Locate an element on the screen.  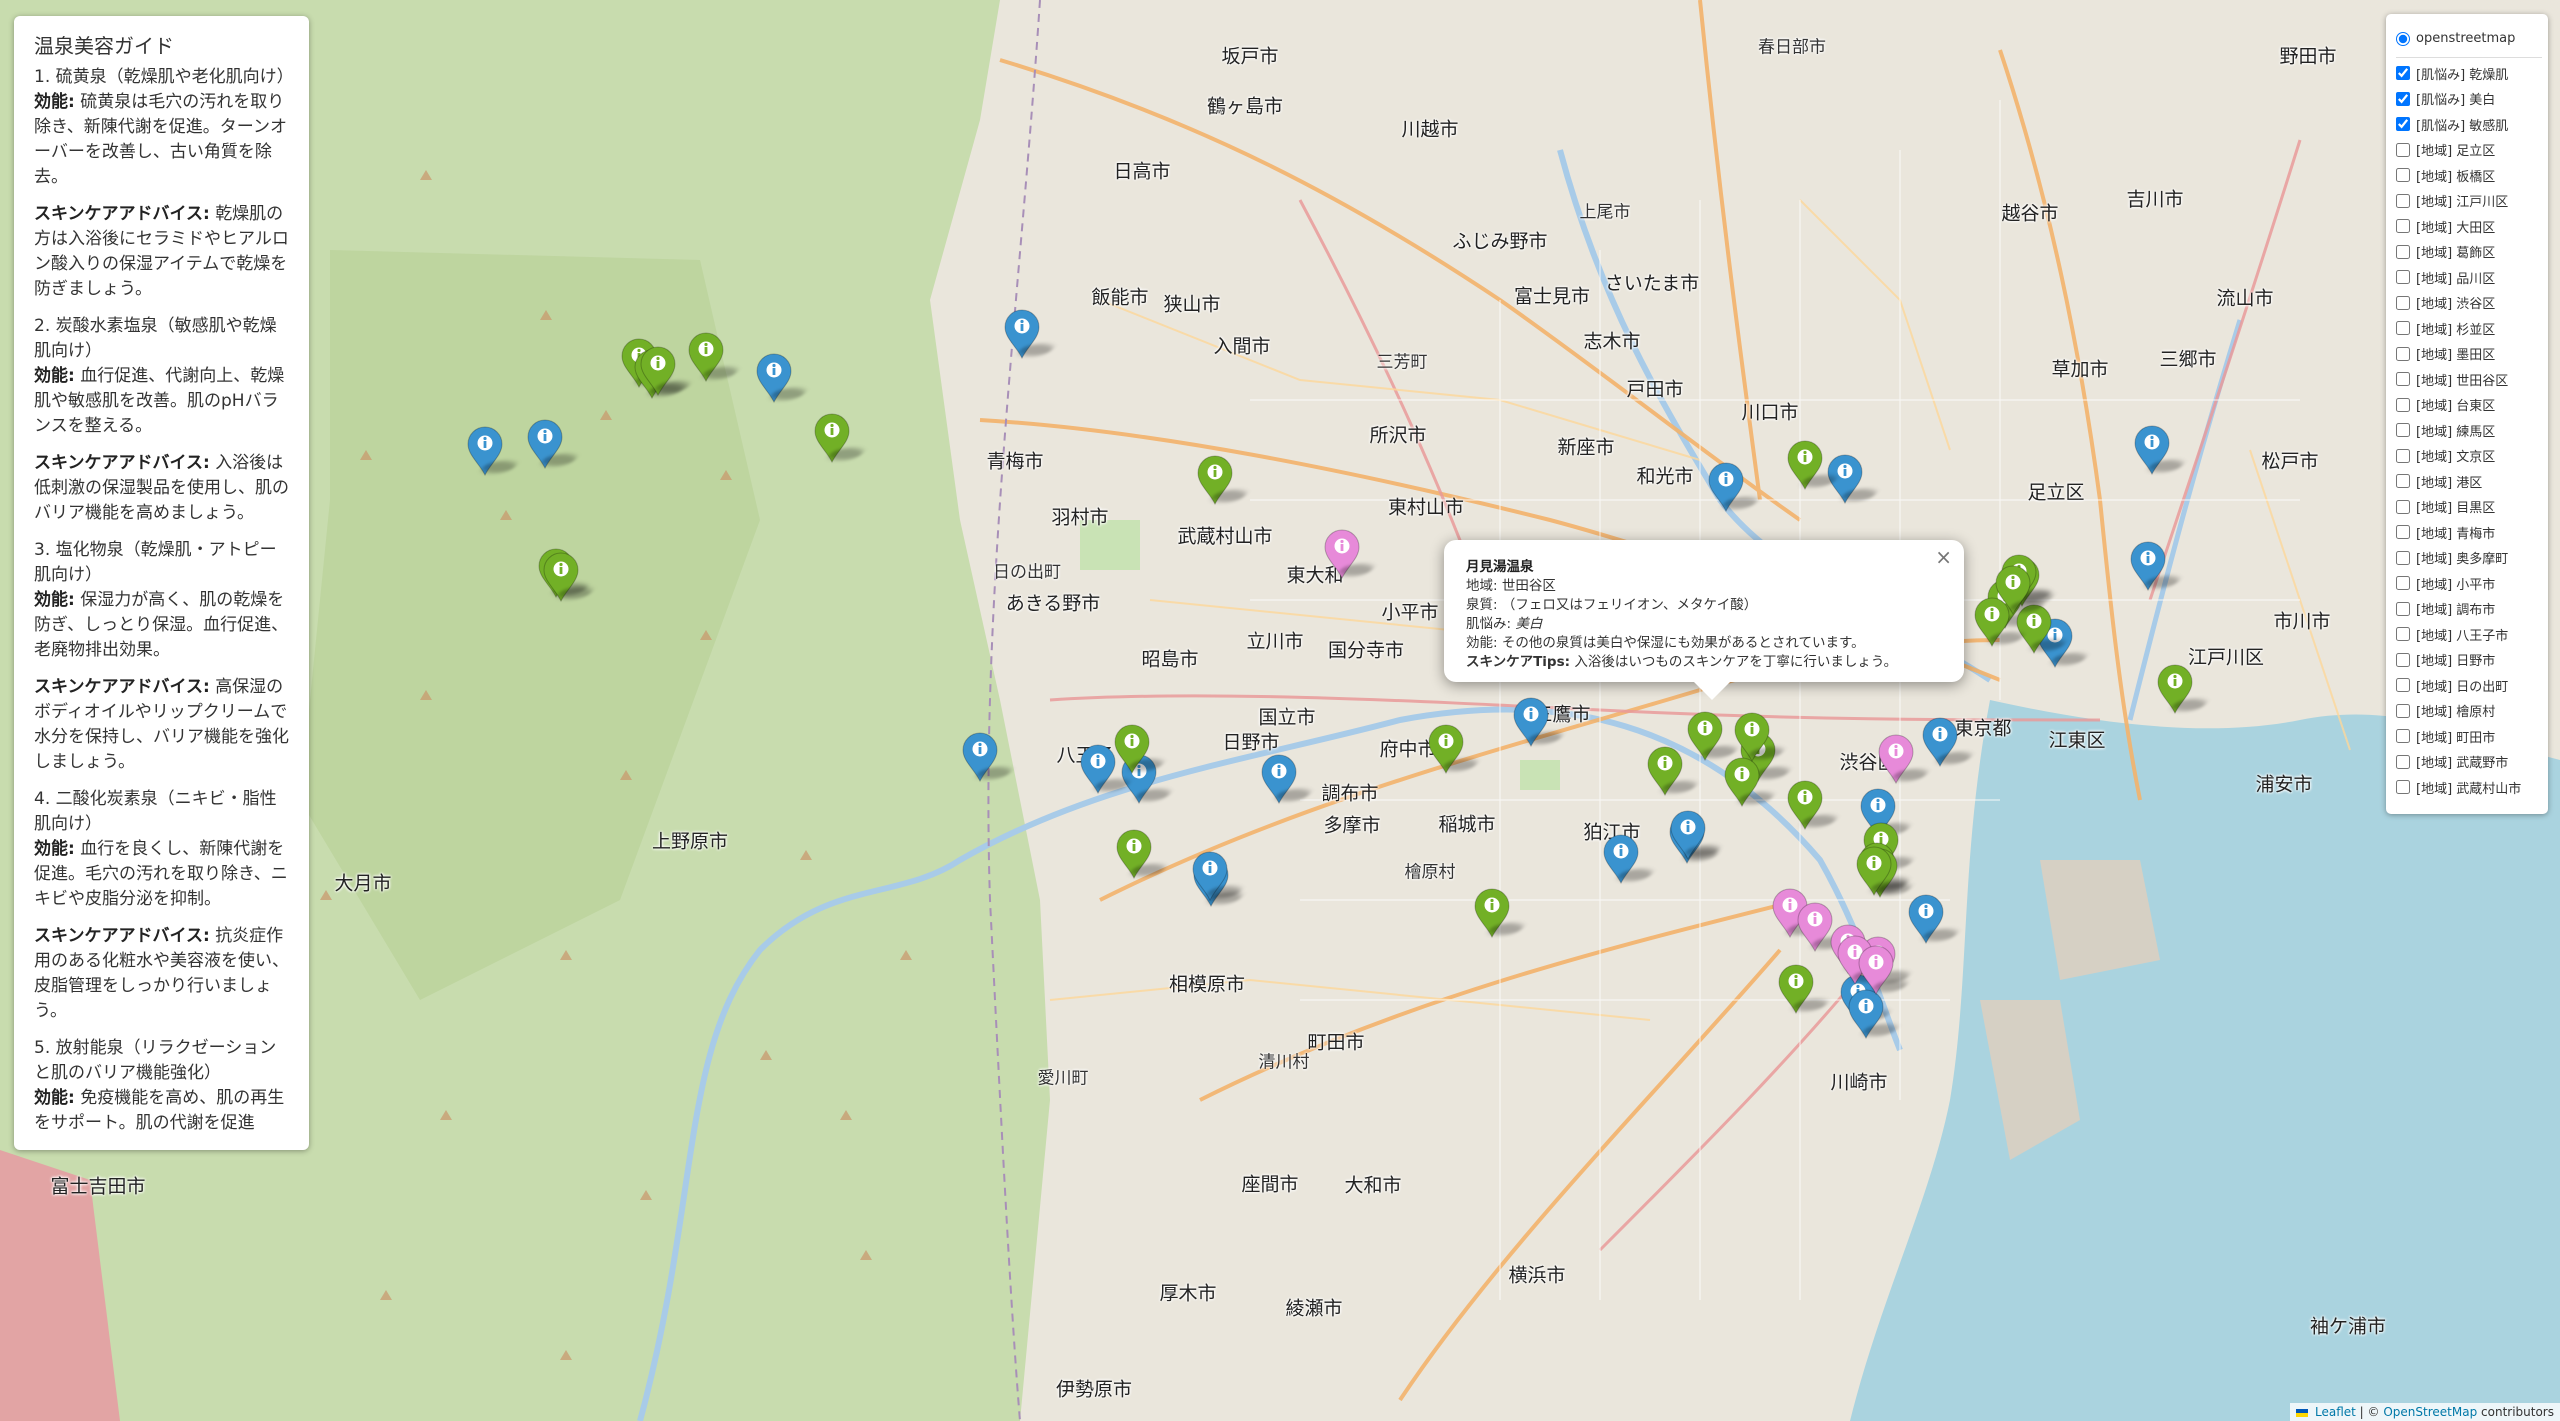
base-layer-radio is located at coordinates (2403, 38).